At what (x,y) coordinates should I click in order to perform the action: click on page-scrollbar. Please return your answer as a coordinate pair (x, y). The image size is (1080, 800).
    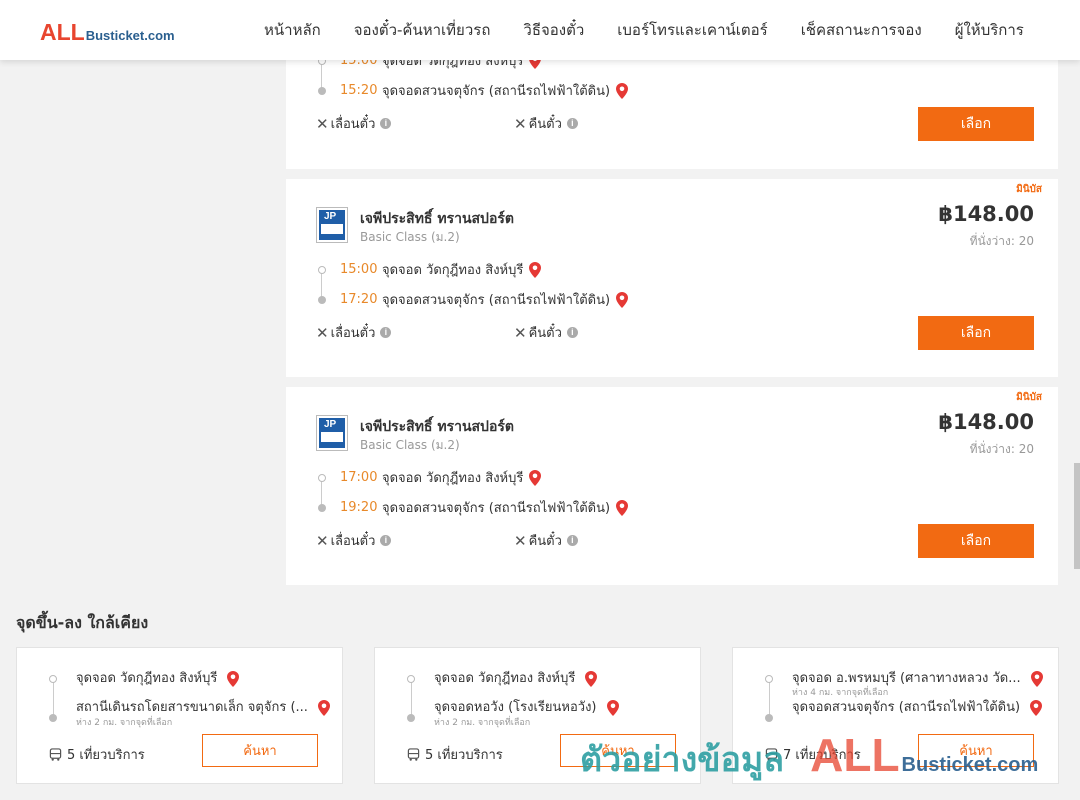
    Looking at the image, I should click on (1077, 430).